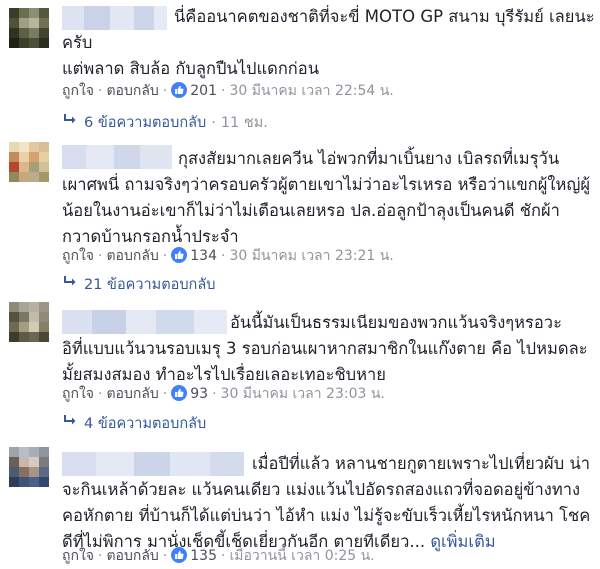  What do you see at coordinates (462, 541) in the screenshot?
I see `see-more-link: ดูเพิ่มเติม` at bounding box center [462, 541].